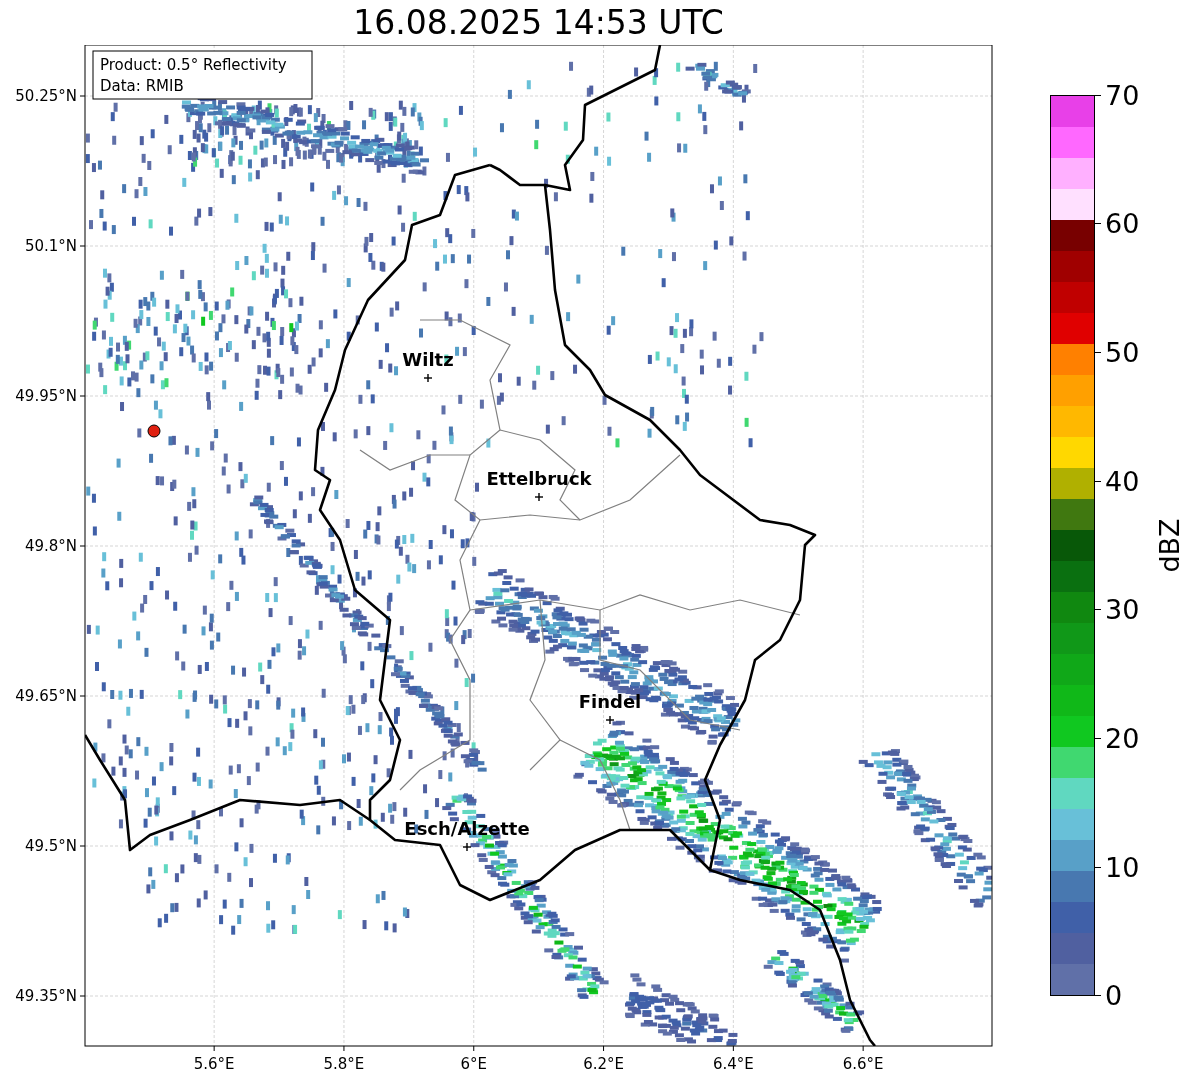  I want to click on city-label: Ettelbruck, so click(539, 478).